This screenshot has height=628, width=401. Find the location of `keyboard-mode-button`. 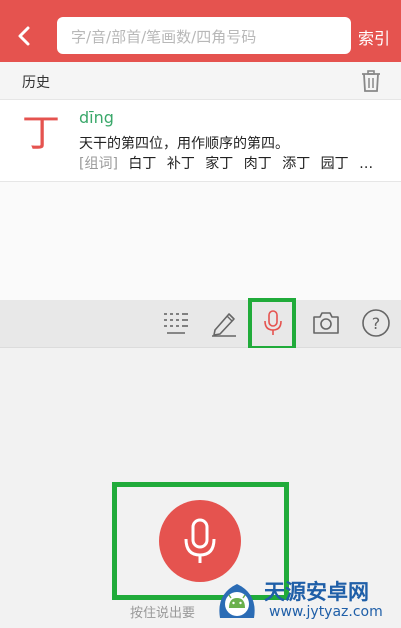

keyboard-mode-button is located at coordinates (176, 323).